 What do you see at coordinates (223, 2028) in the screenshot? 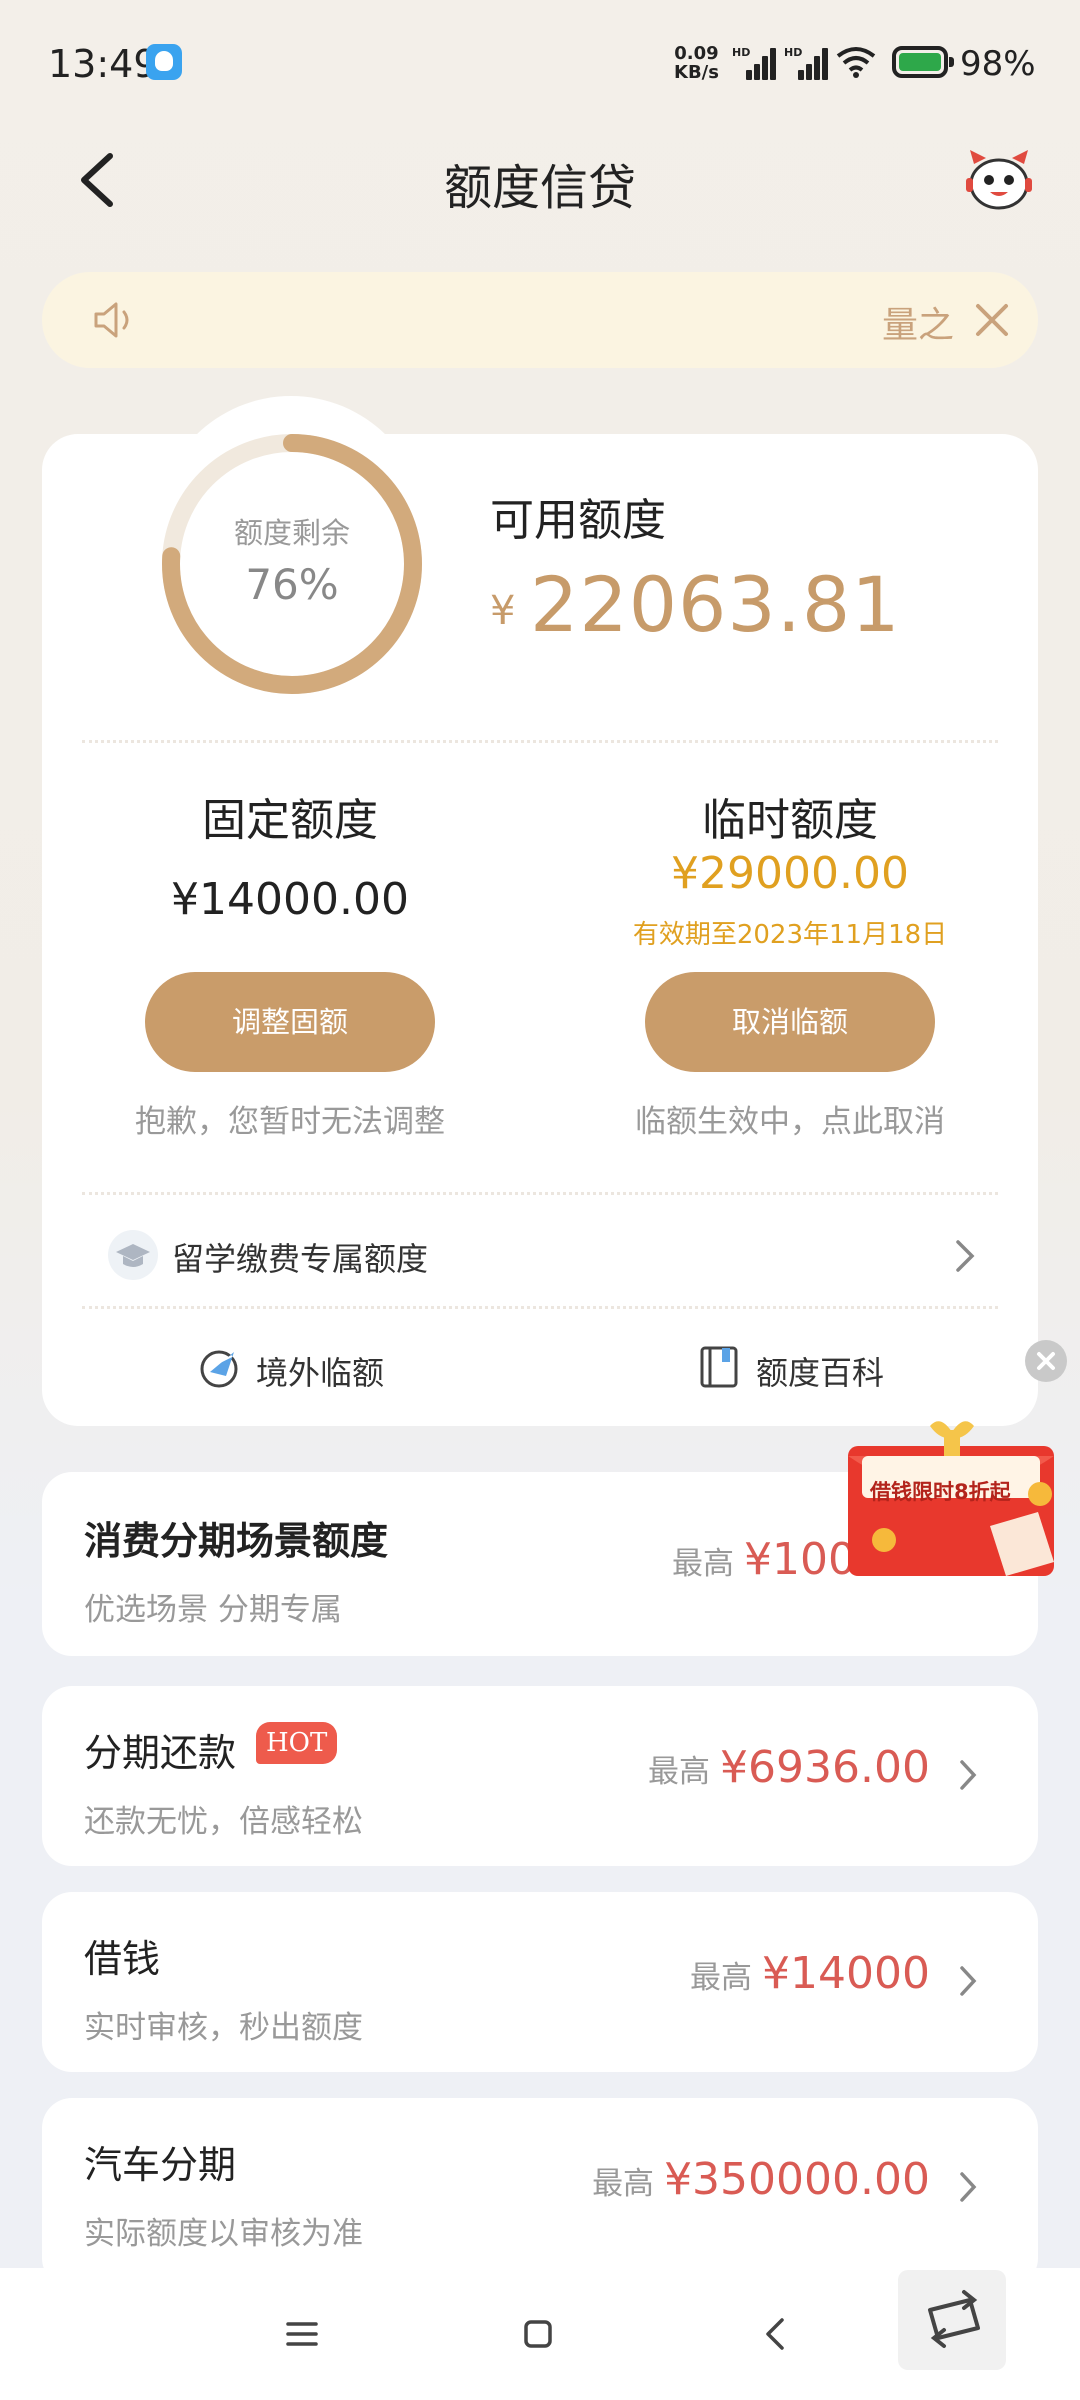
I see `list-item-subtitle: 实时审核，秒出额度` at bounding box center [223, 2028].